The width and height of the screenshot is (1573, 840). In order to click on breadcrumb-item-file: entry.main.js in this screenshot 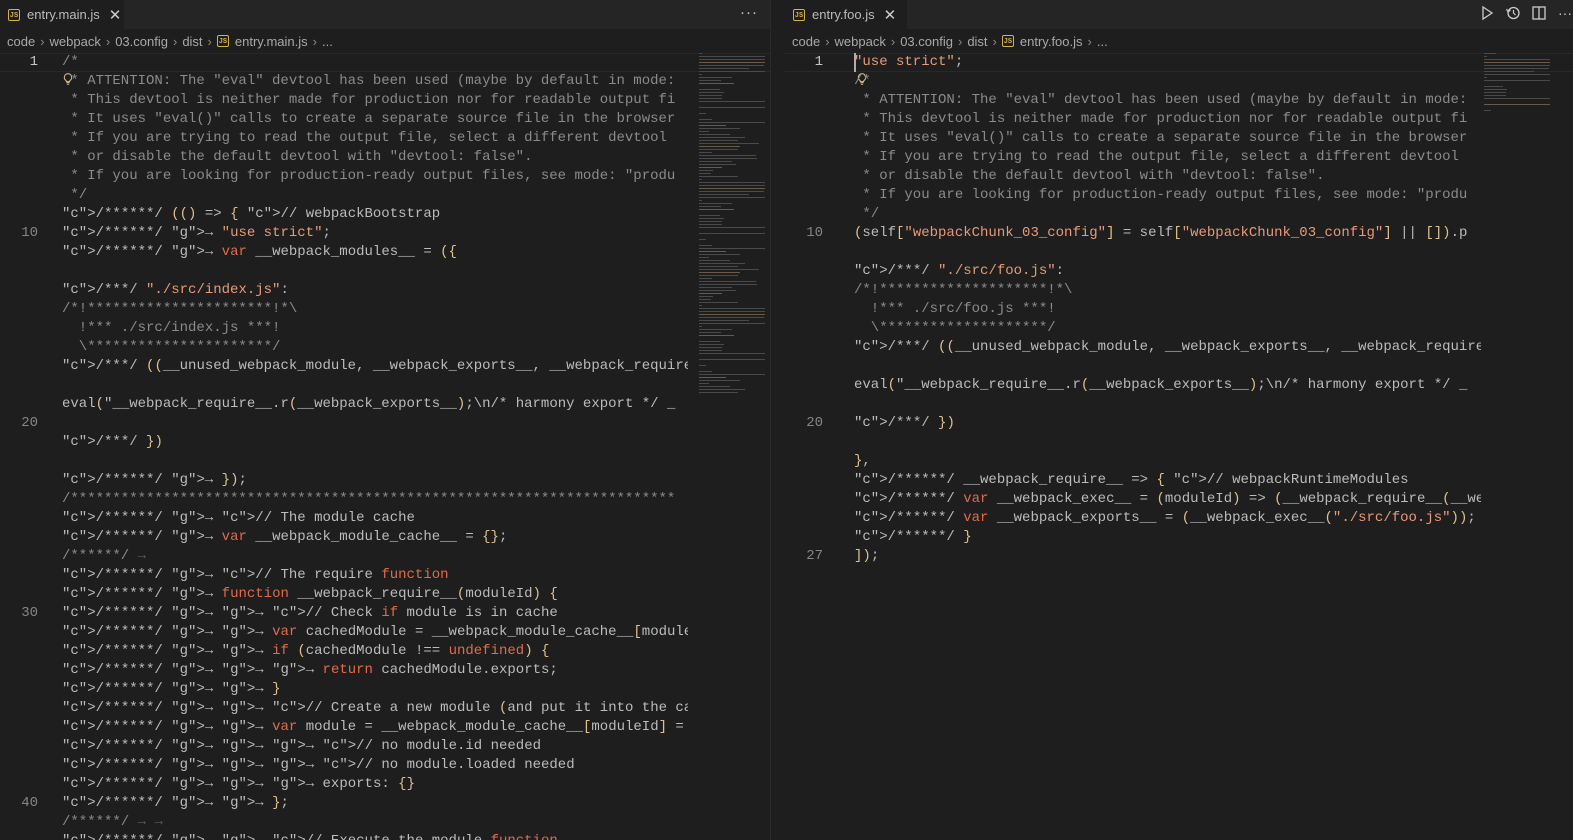, I will do `click(271, 41)`.